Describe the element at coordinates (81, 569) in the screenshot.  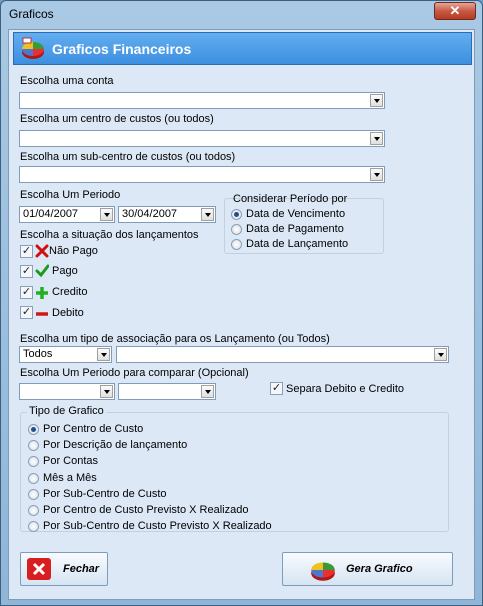
I see `fechar-label: Fechar` at that location.